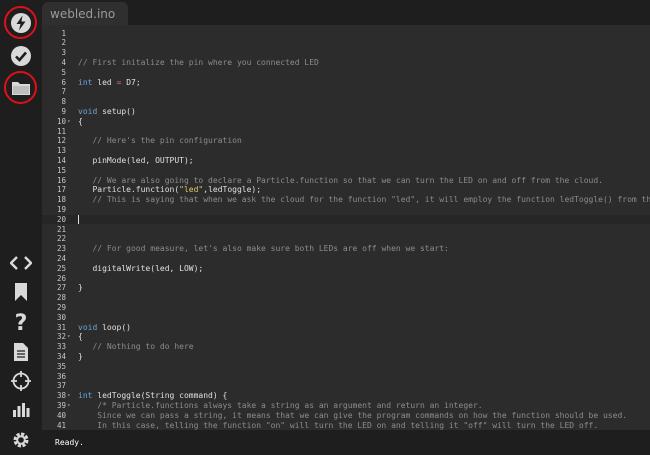  I want to click on code-line: 22, so click(346, 239).